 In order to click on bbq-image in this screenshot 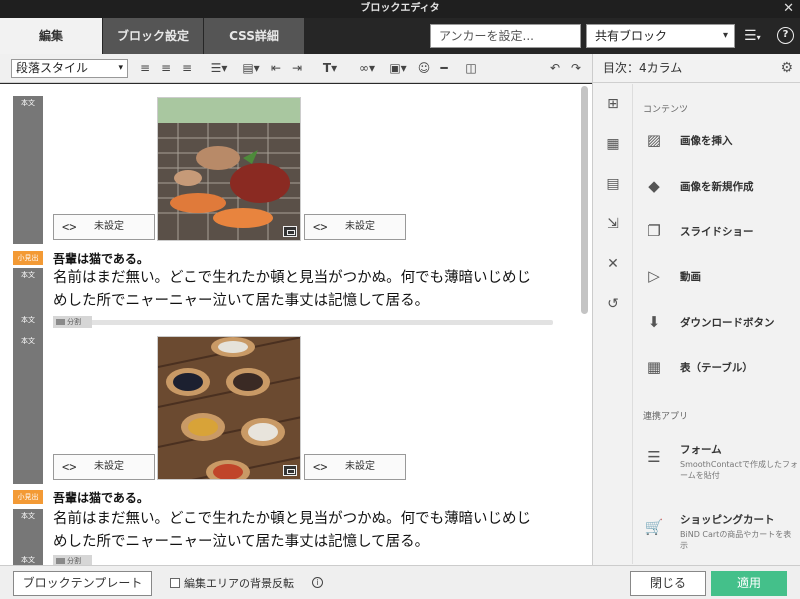, I will do `click(229, 169)`.